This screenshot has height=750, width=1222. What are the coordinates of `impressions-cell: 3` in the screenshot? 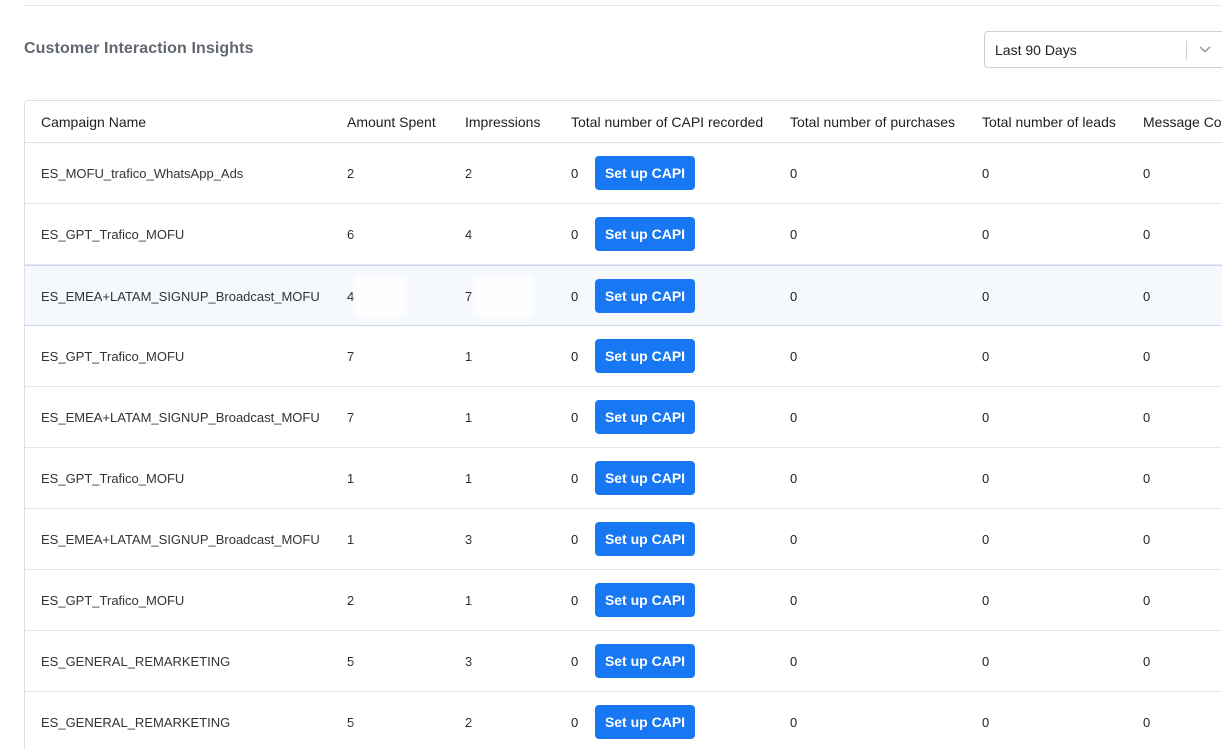 It's located at (469, 539).